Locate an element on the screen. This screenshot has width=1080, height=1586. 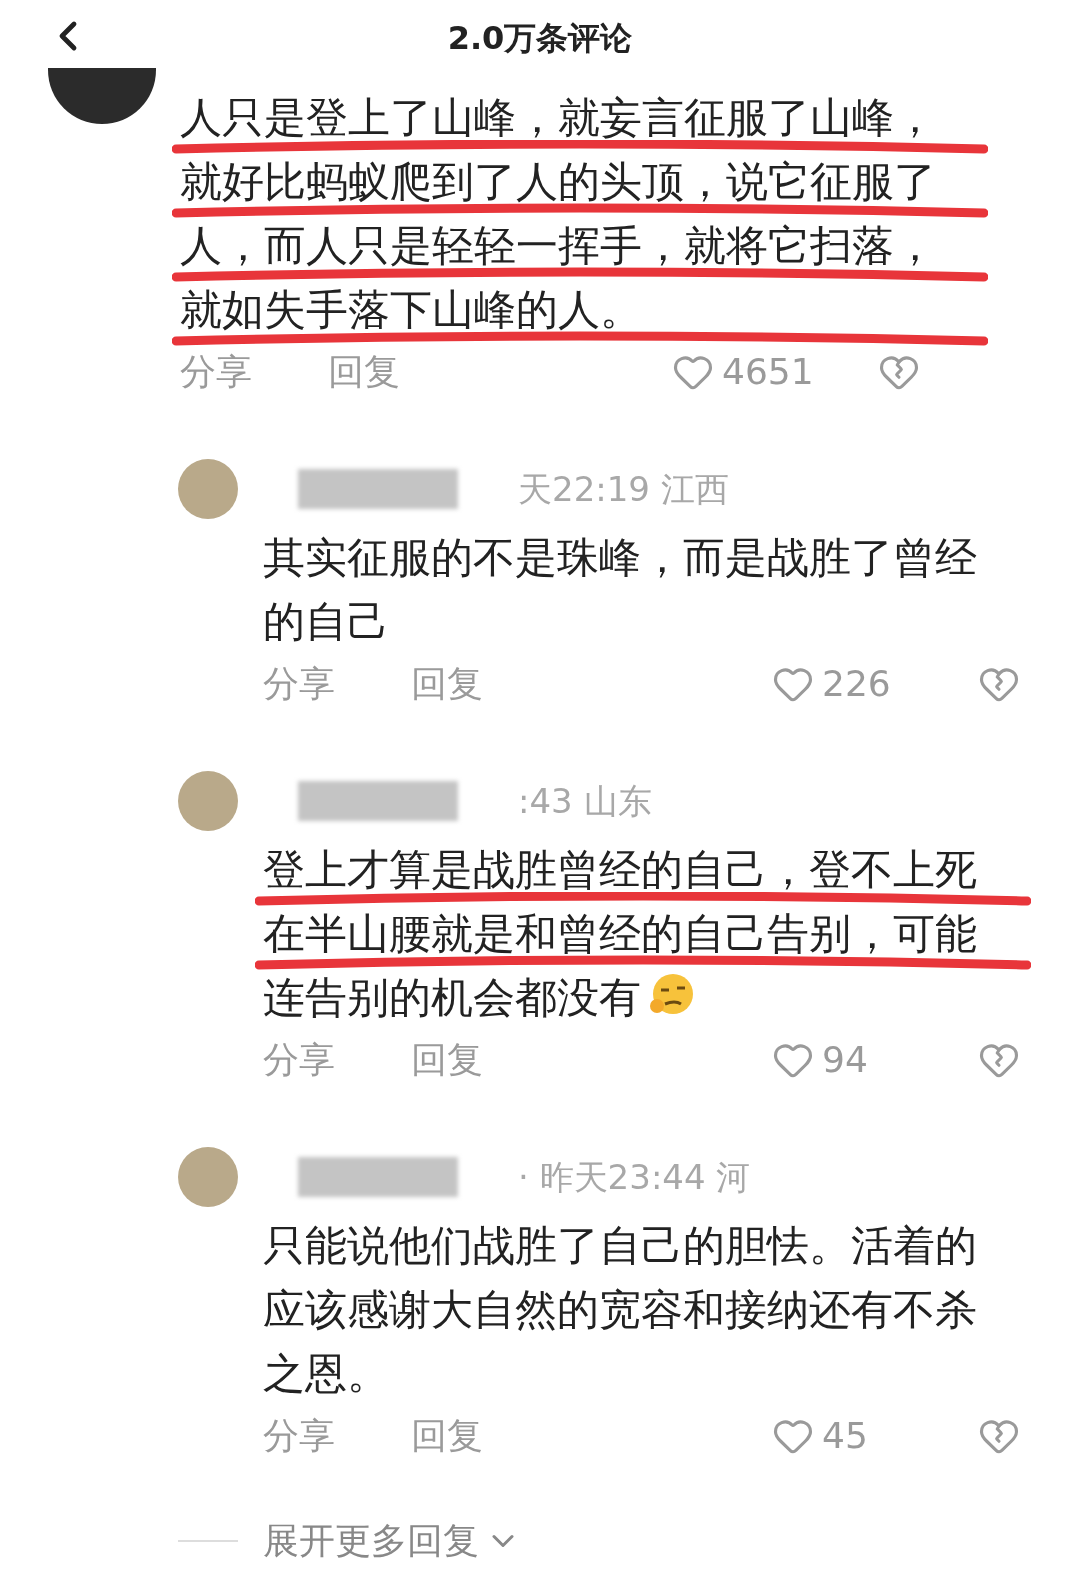
like-count: 4651 is located at coordinates (768, 372).